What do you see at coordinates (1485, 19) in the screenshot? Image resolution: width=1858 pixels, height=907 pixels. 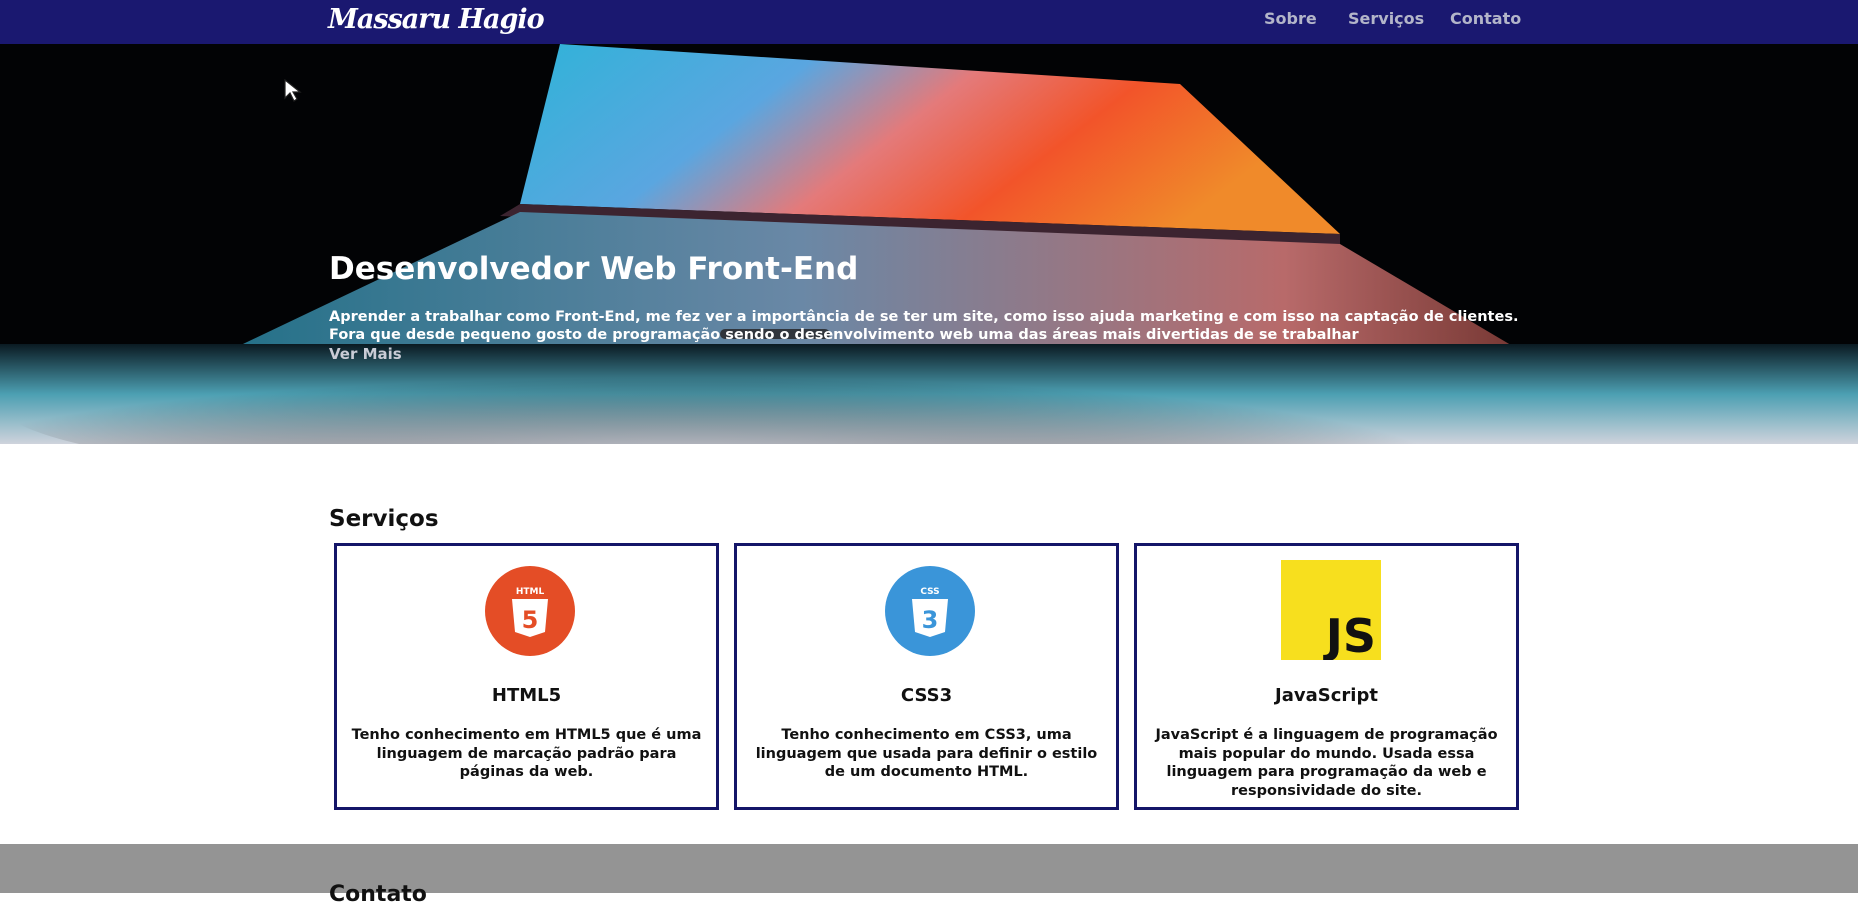 I see `nav-link-contato: Contato` at bounding box center [1485, 19].